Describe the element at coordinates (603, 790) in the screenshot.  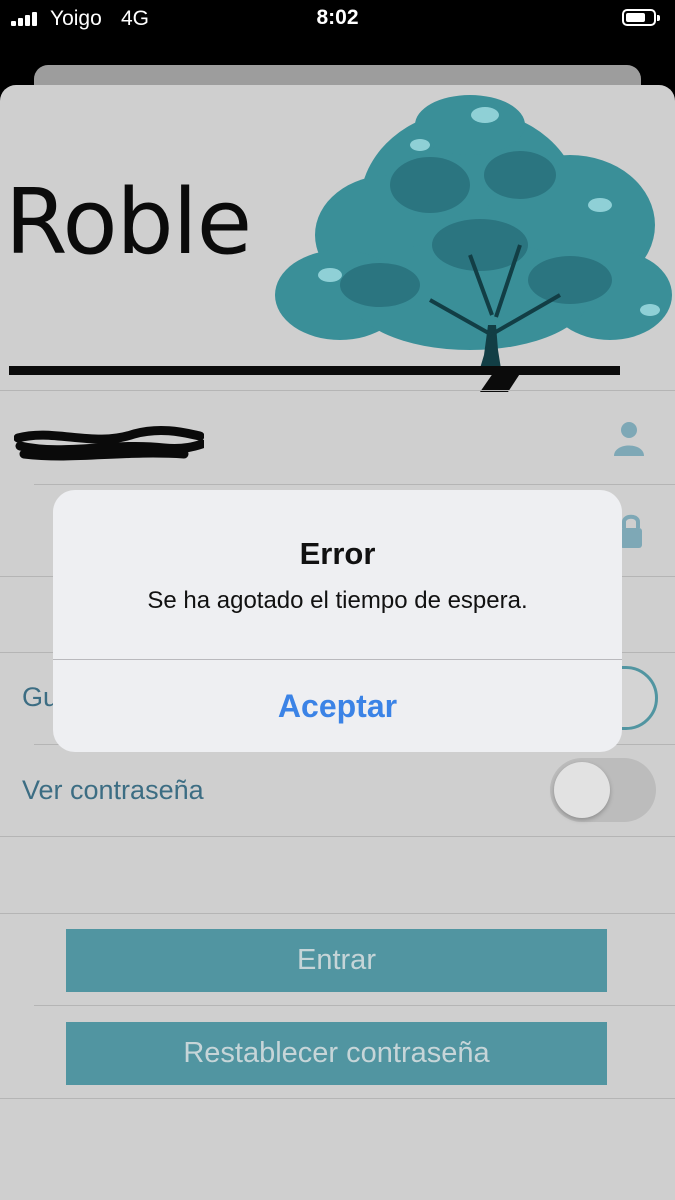
I see `show-password-toggle` at that location.